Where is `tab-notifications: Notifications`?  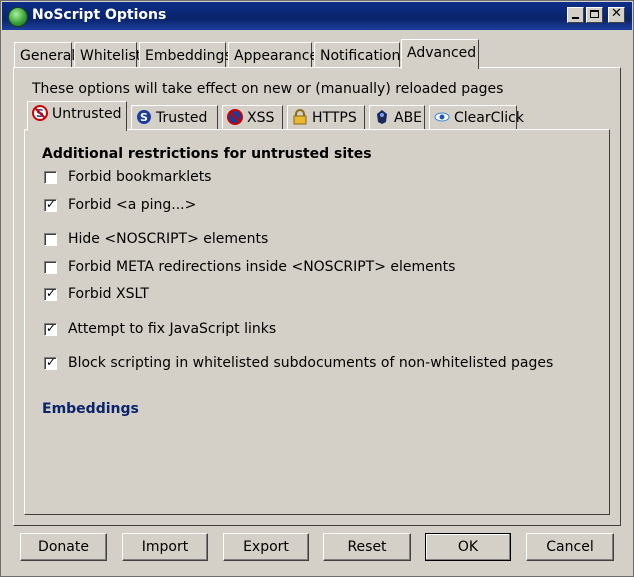
tab-notifications: Notifications is located at coordinates (361, 54).